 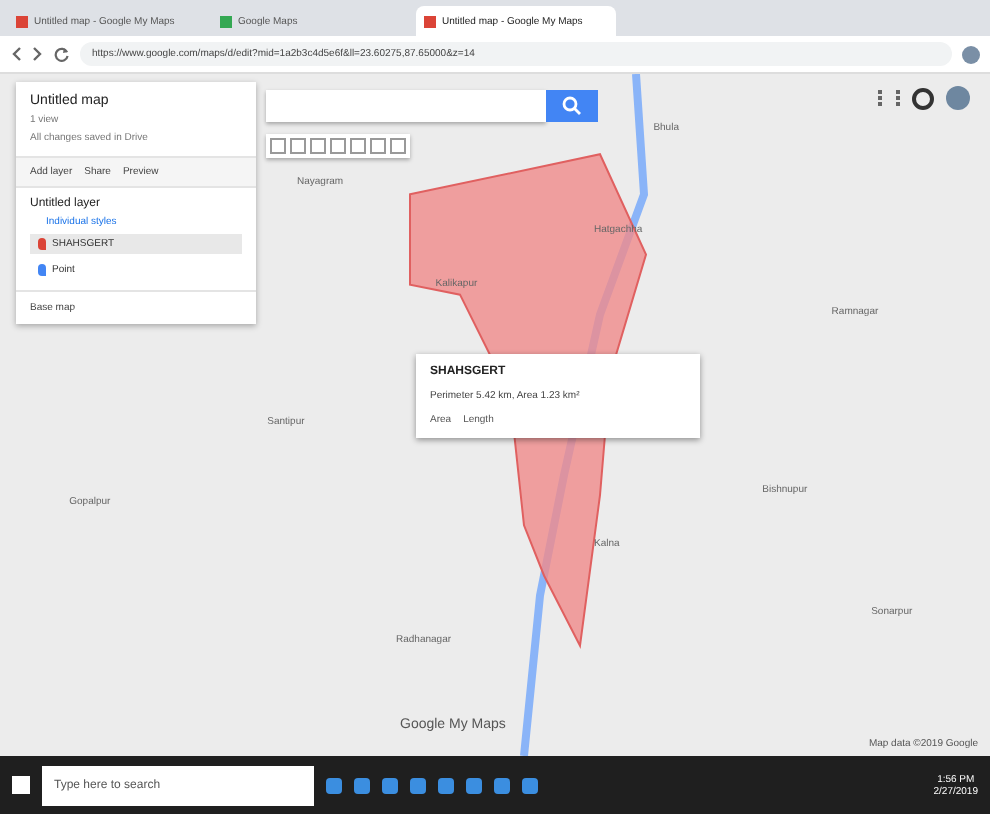 I want to click on back-icon, so click(x=16, y=54).